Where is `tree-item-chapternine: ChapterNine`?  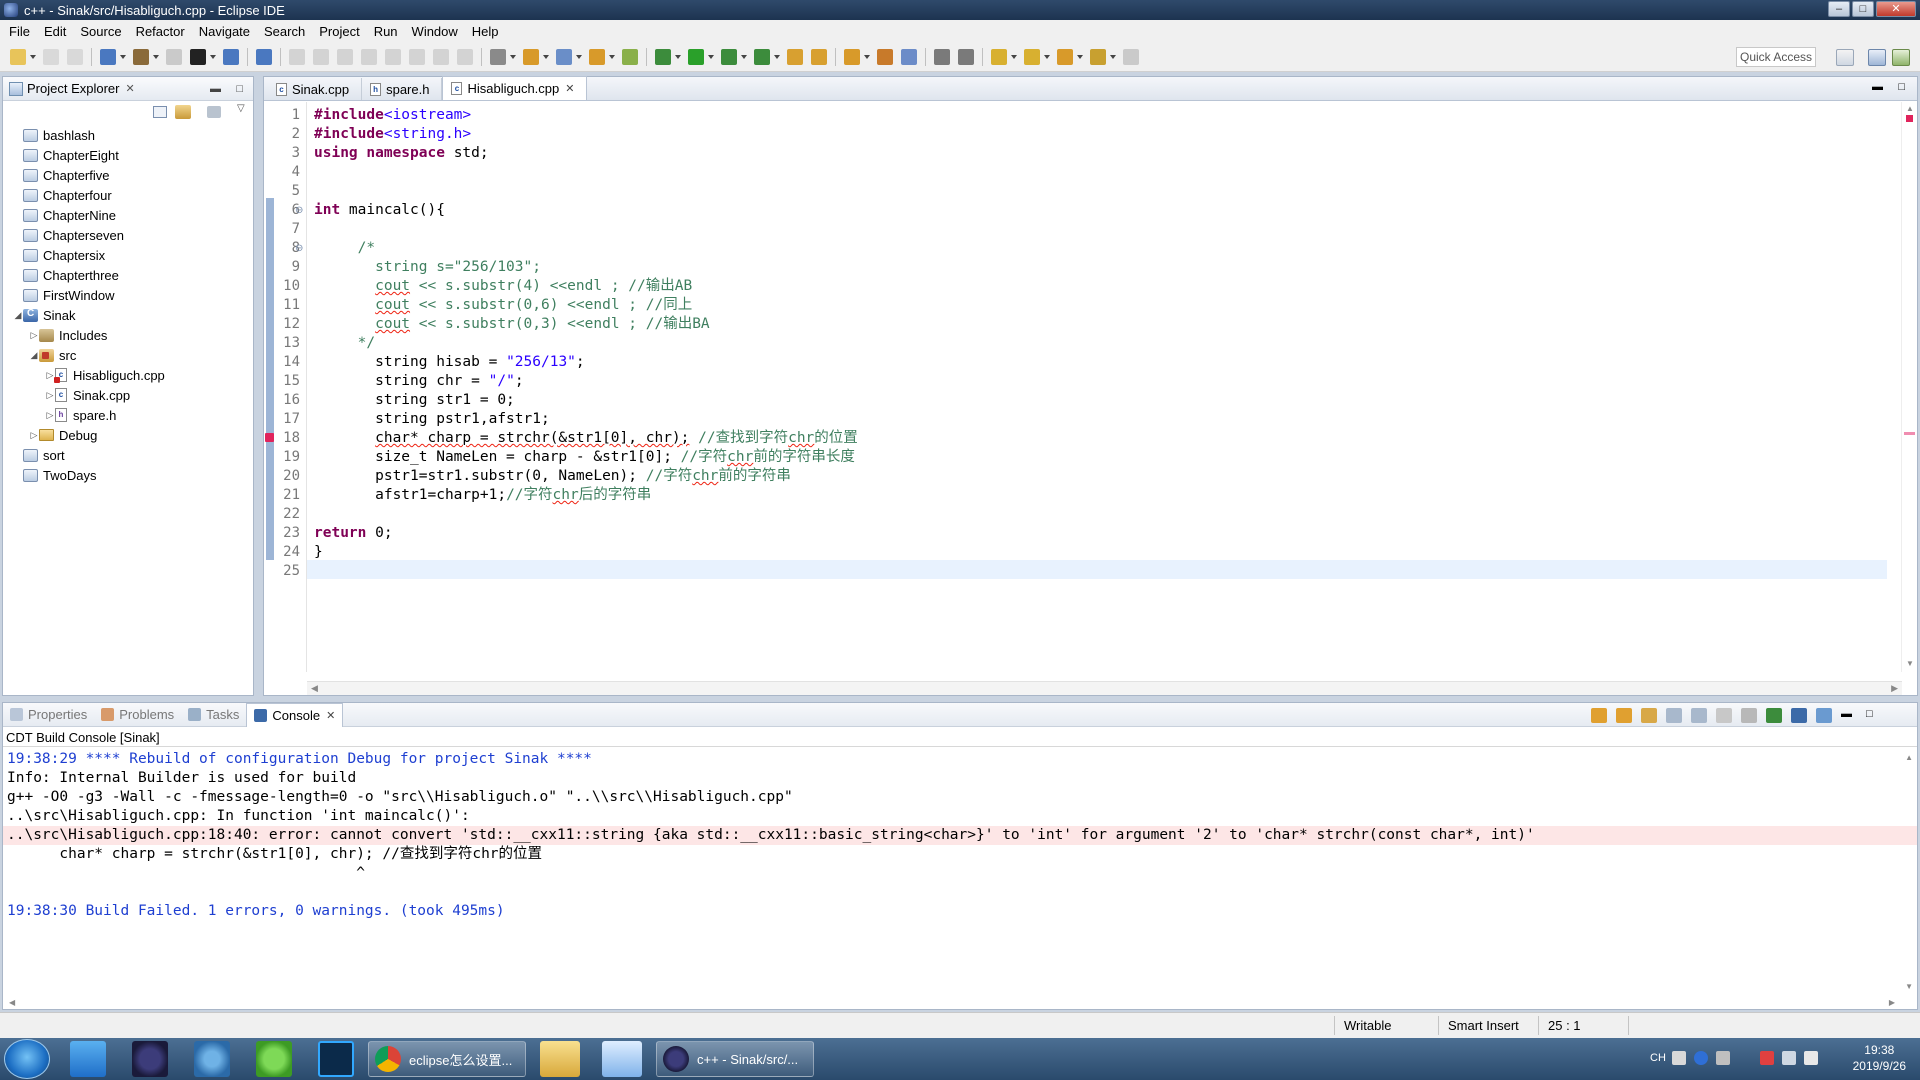 tree-item-chapternine: ChapterNine is located at coordinates (128, 215).